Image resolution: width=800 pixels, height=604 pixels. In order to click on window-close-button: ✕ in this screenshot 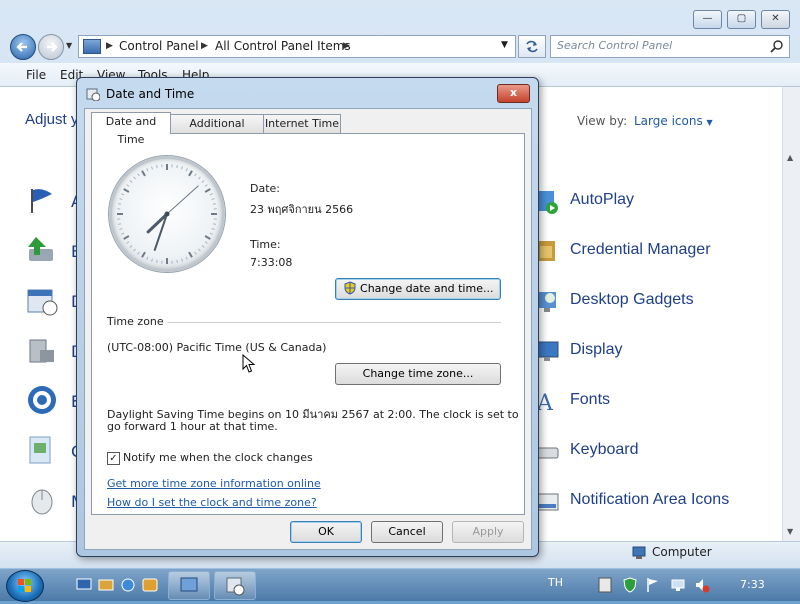, I will do `click(775, 19)`.